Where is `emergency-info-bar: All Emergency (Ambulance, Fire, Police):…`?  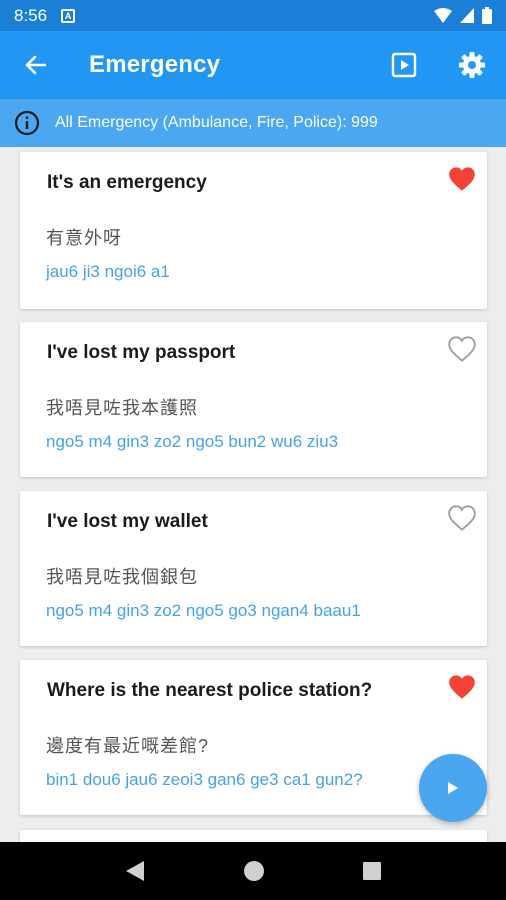 emergency-info-bar: All Emergency (Ambulance, Fire, Police):… is located at coordinates (253, 123).